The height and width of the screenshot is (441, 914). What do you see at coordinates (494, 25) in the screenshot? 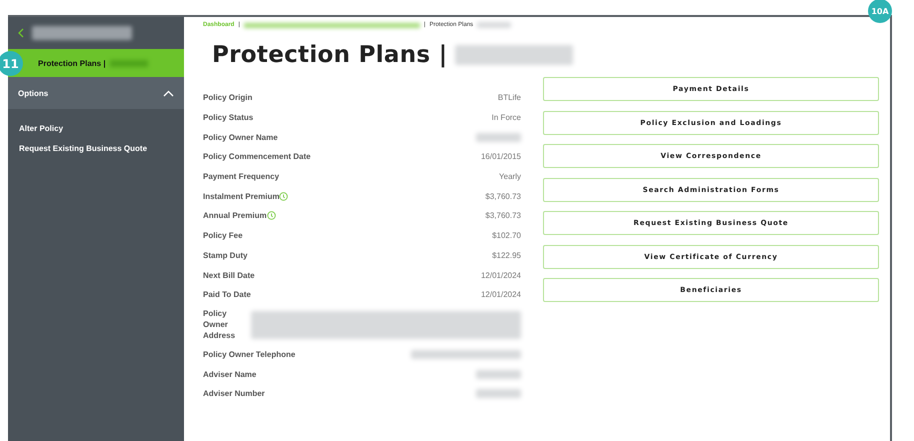
I see `redacted-text` at bounding box center [494, 25].